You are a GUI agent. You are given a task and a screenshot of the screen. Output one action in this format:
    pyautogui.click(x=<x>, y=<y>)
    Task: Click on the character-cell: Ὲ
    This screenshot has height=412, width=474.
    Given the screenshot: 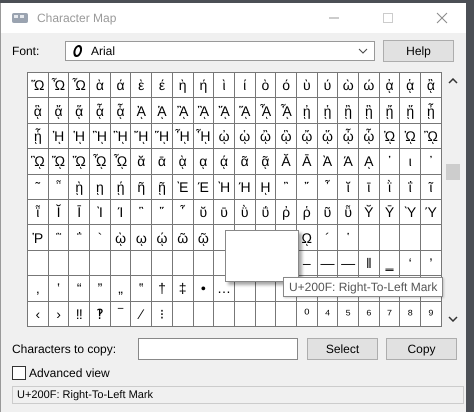 What is the action you would take?
    pyautogui.click(x=183, y=187)
    